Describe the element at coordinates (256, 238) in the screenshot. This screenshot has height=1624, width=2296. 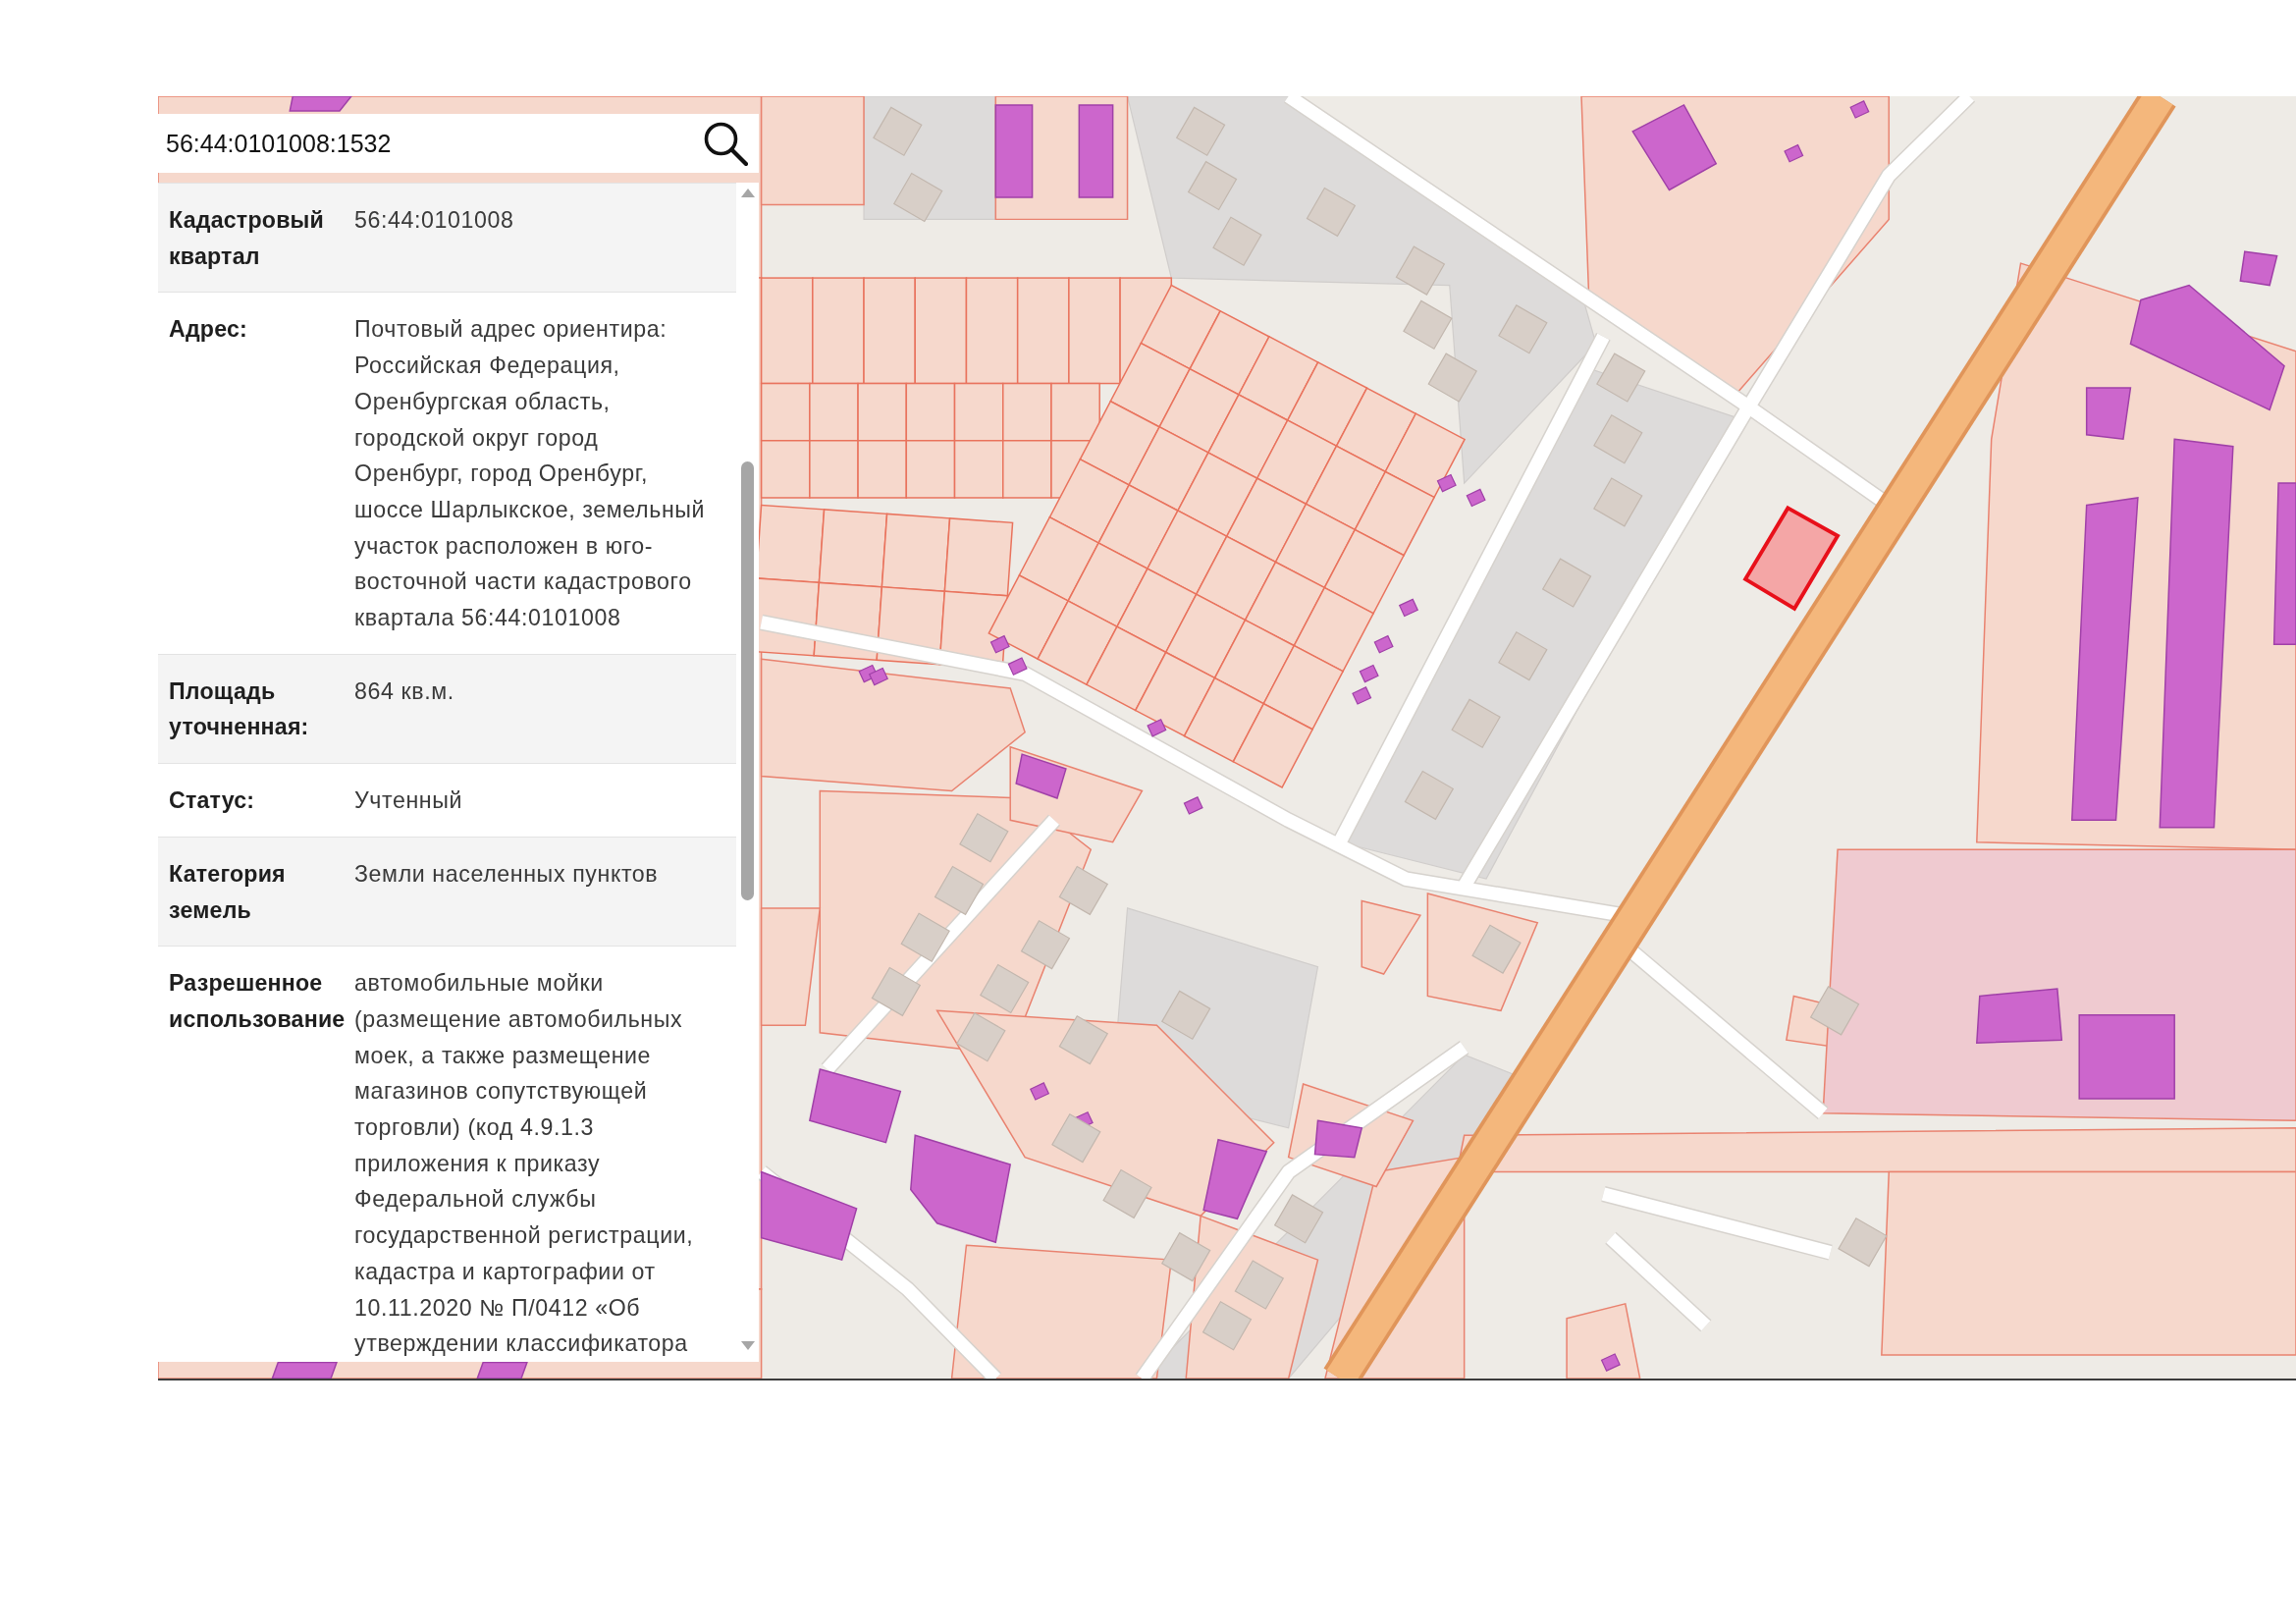
I see `field-label: Кадастровый квартал` at that location.